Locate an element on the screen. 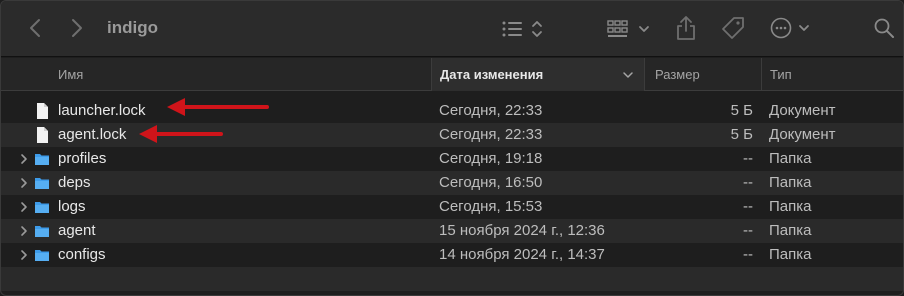  search-button is located at coordinates (884, 28).